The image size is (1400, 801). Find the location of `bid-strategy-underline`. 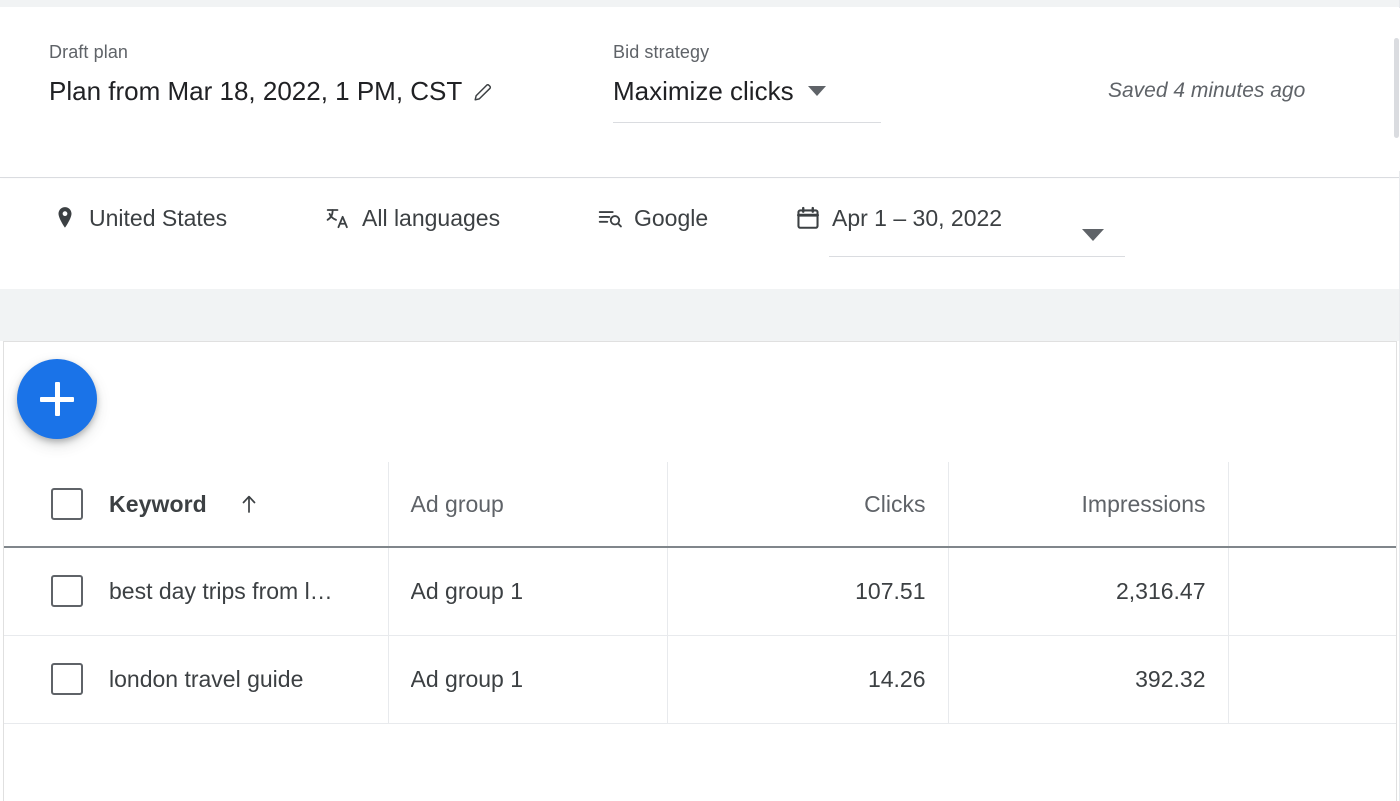

bid-strategy-underline is located at coordinates (747, 122).